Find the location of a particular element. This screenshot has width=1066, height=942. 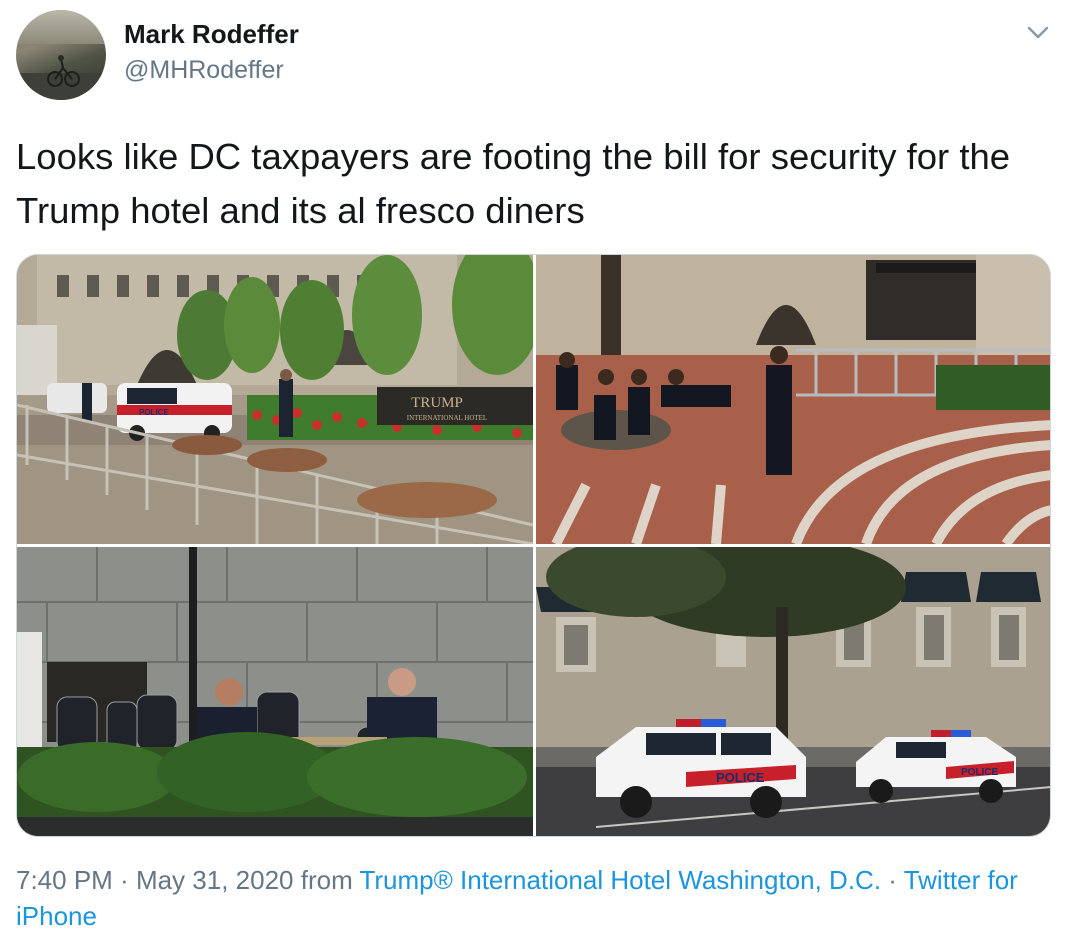

photo-diners is located at coordinates (275, 691).